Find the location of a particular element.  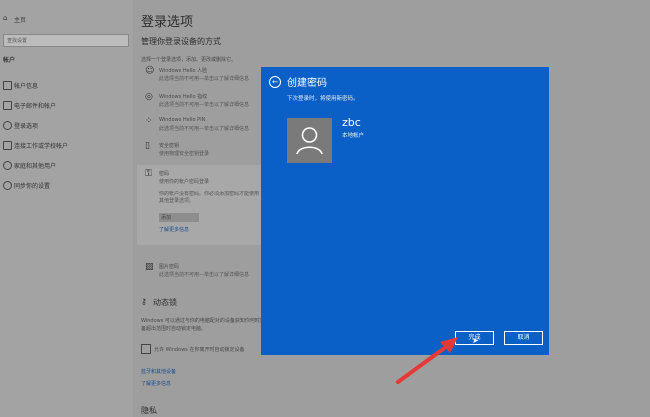

option-face: ☺ Windows Hello 人脸 此选项当前不可用—单击以了解详细信息 is located at coordinates (201, 75).